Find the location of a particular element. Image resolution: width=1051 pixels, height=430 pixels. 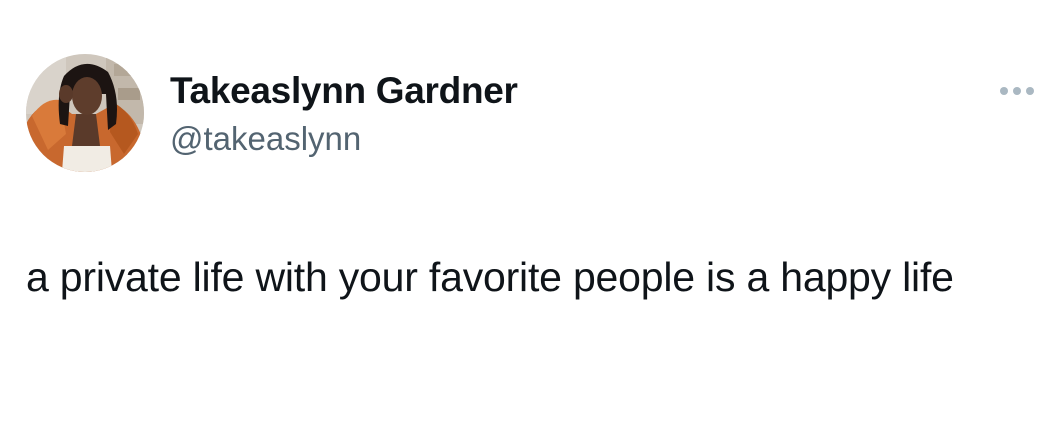

avatar is located at coordinates (85, 113).